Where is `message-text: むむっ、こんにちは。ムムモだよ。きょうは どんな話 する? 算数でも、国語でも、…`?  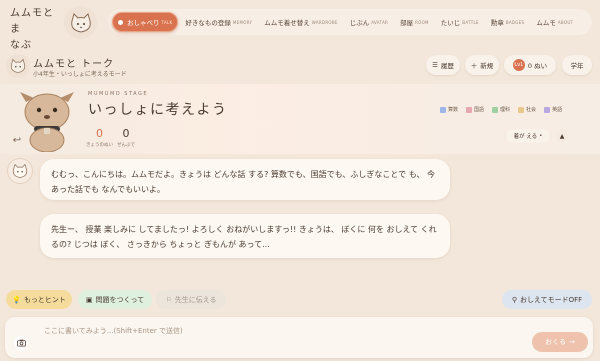
message-text: むむっ、こんにちは。ムムモだよ。きょうは どんな話 する? 算数でも、国語でも、… is located at coordinates (243, 182).